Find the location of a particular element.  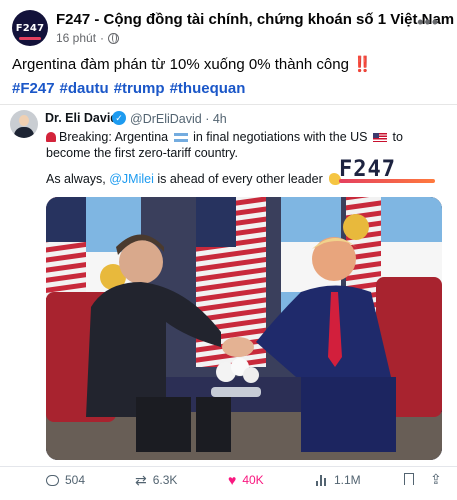

reply-button: 504 is located at coordinates (65, 480).